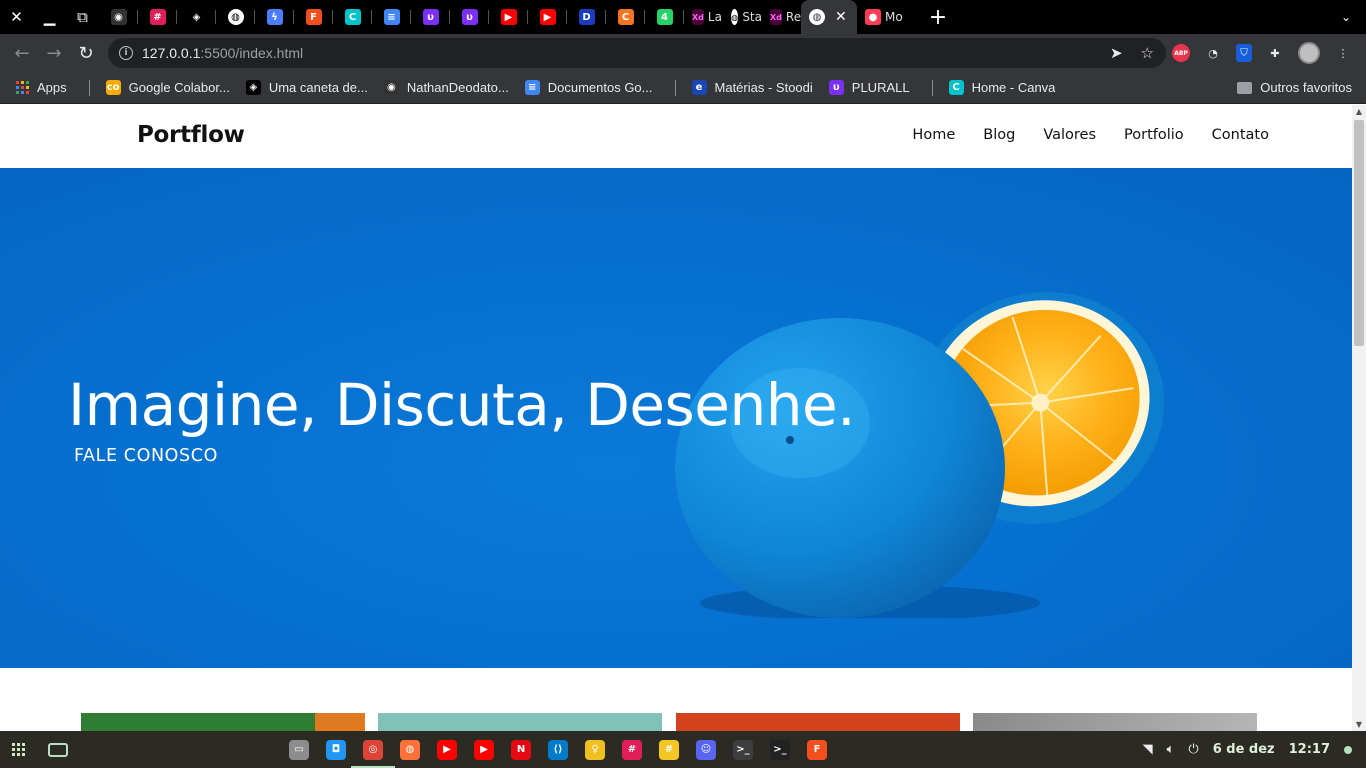 This screenshot has width=1366, height=768. I want to click on window-close-icon: ✕, so click(16, 17).